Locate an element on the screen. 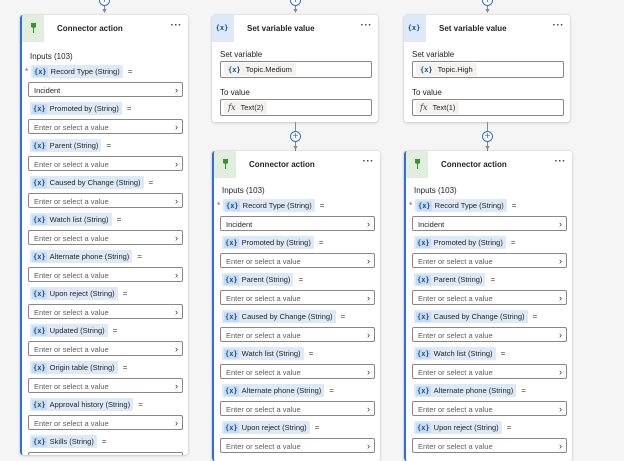  parameter-tag: {x} Upon reject (String) is located at coordinates (458, 427).